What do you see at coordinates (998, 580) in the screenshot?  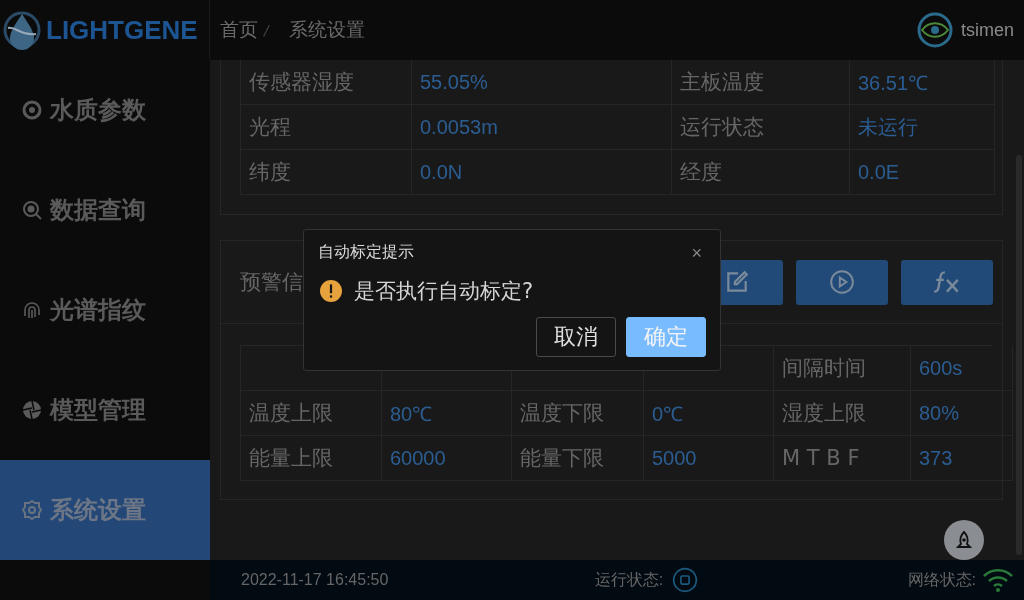 I see `wifi-icon` at bounding box center [998, 580].